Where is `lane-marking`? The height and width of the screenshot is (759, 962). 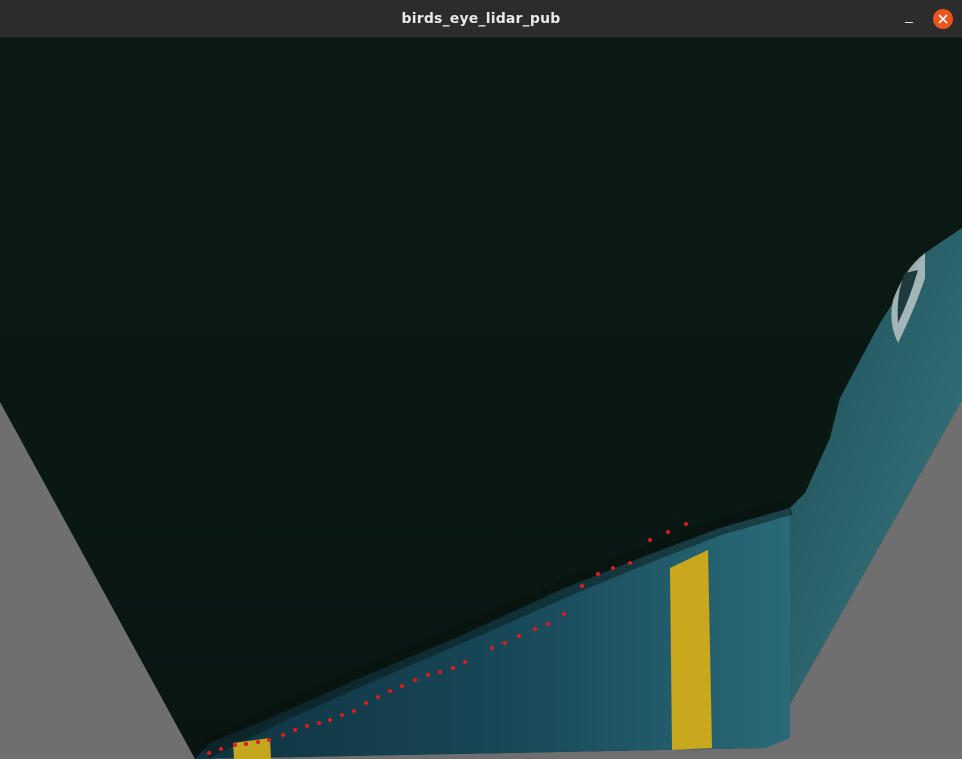
lane-marking is located at coordinates (691, 650).